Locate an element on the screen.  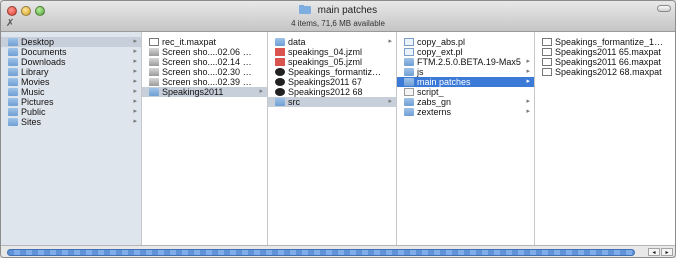
list-item: Speakings_formantize_17.maxpat is located at coordinates (605, 42).